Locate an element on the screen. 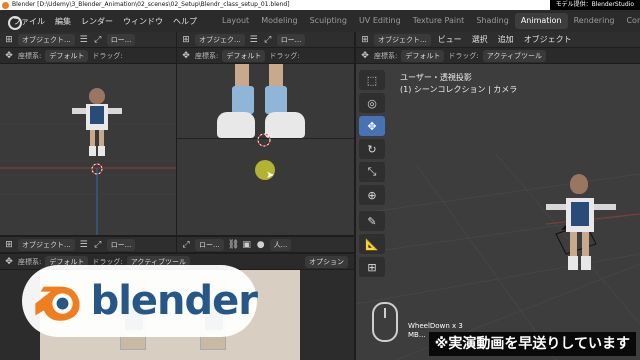  tool-shelf: ⬚ ◎ ✥ ↻ ⤡ ⊕ ✎ 📐 ⊞ is located at coordinates (373, 175).